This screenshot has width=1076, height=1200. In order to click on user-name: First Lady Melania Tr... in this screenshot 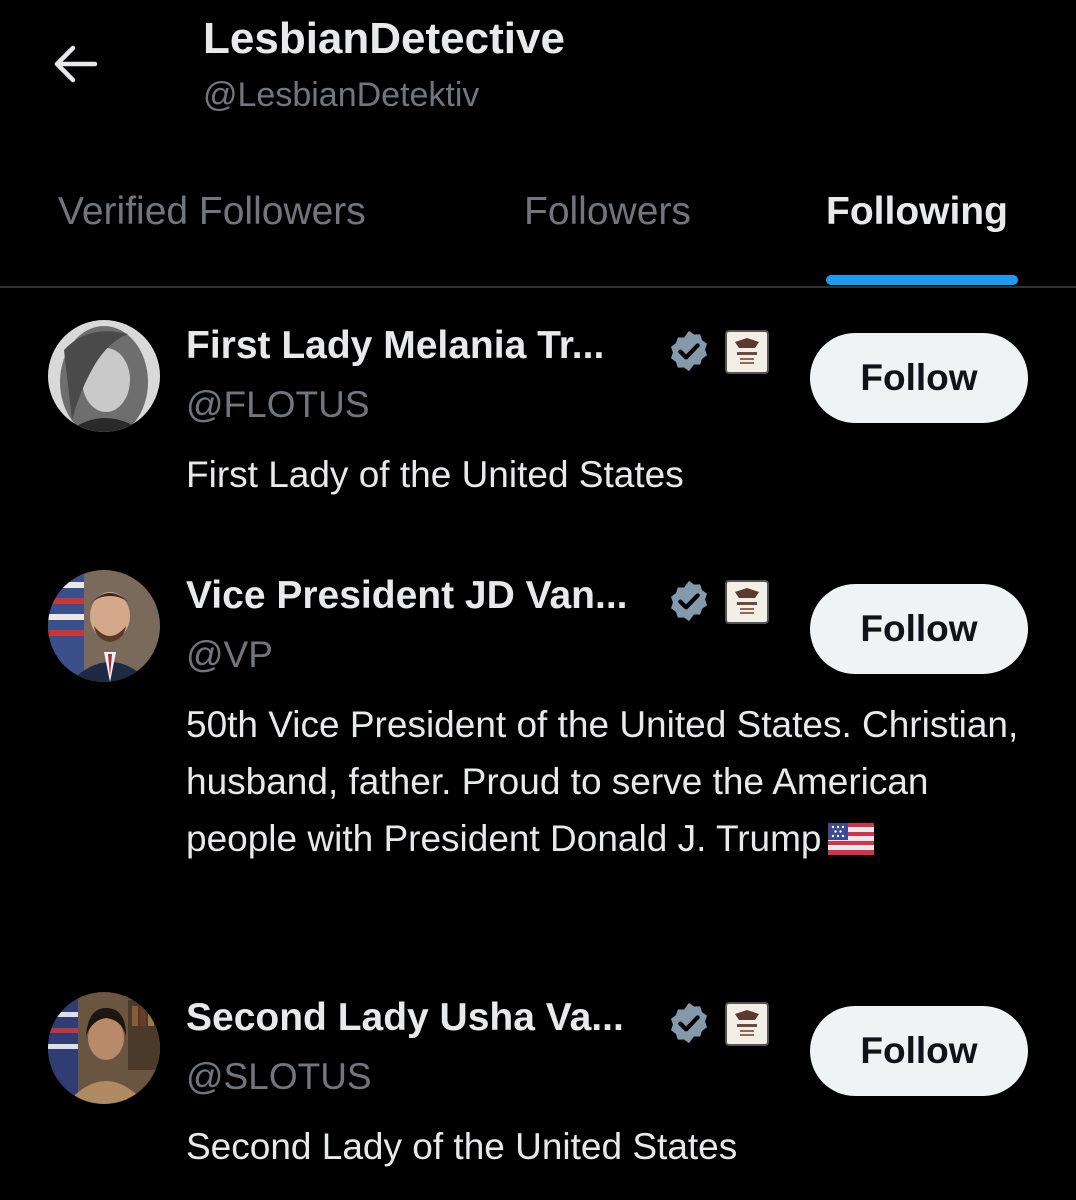, I will do `click(395, 346)`.